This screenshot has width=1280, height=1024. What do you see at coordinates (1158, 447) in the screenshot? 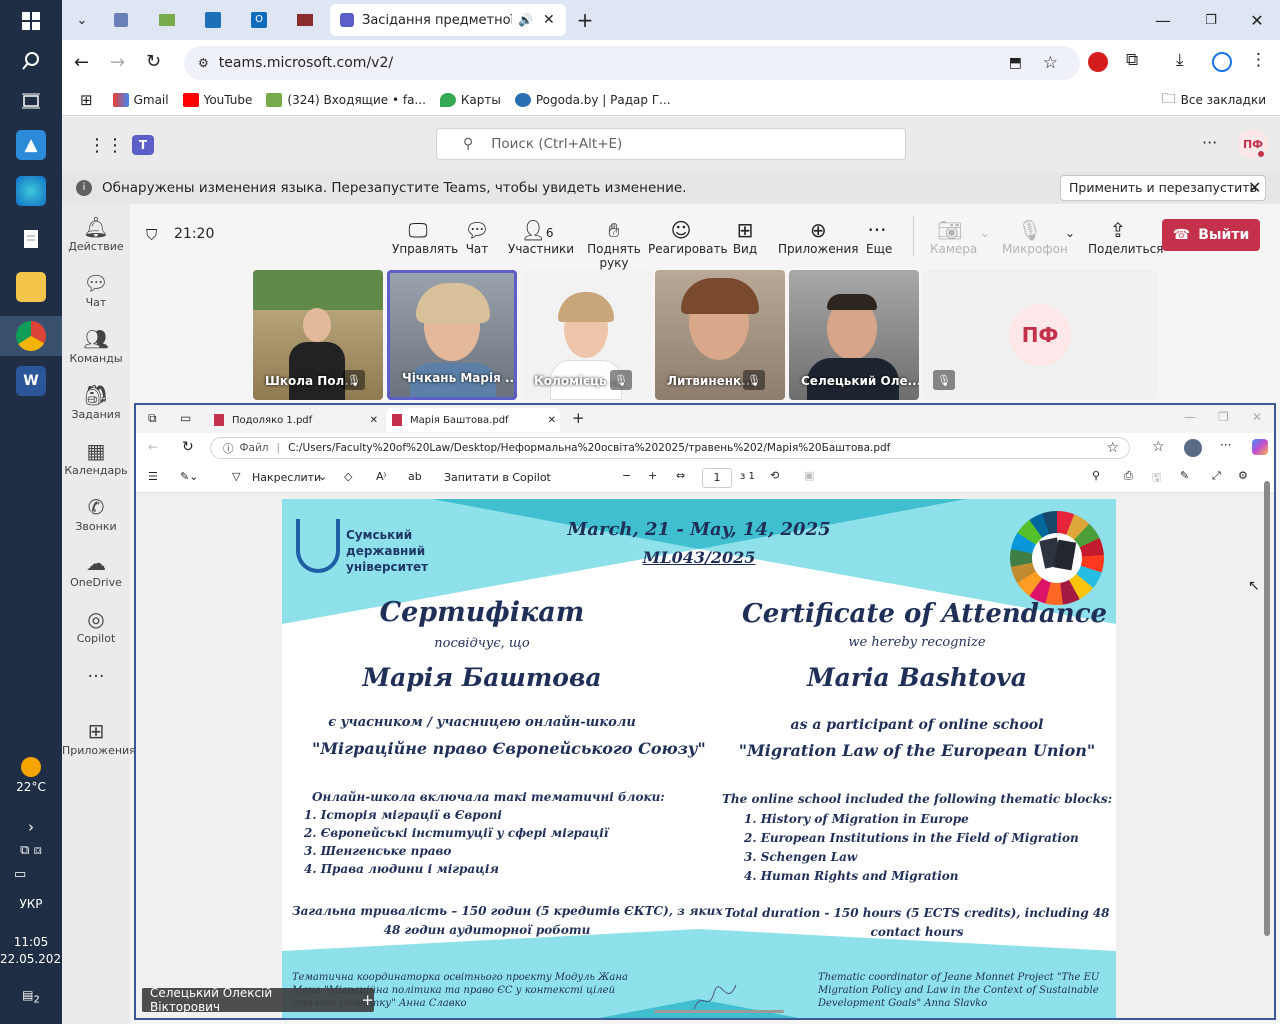
I see `favorites-icon: ☆` at bounding box center [1158, 447].